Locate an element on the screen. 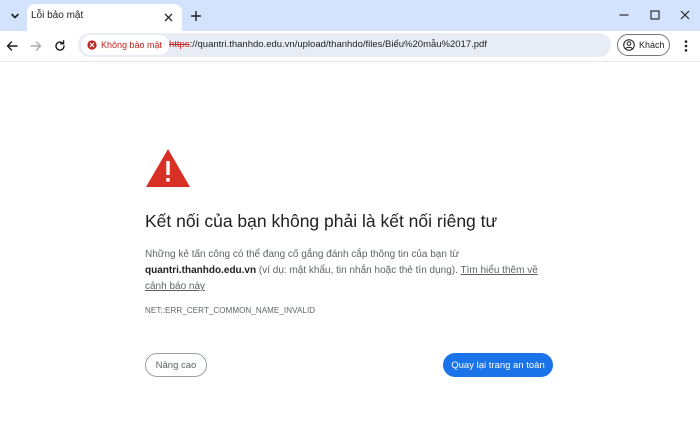 The image size is (700, 444). active-tab: Lỗi bảo mật is located at coordinates (104, 17).